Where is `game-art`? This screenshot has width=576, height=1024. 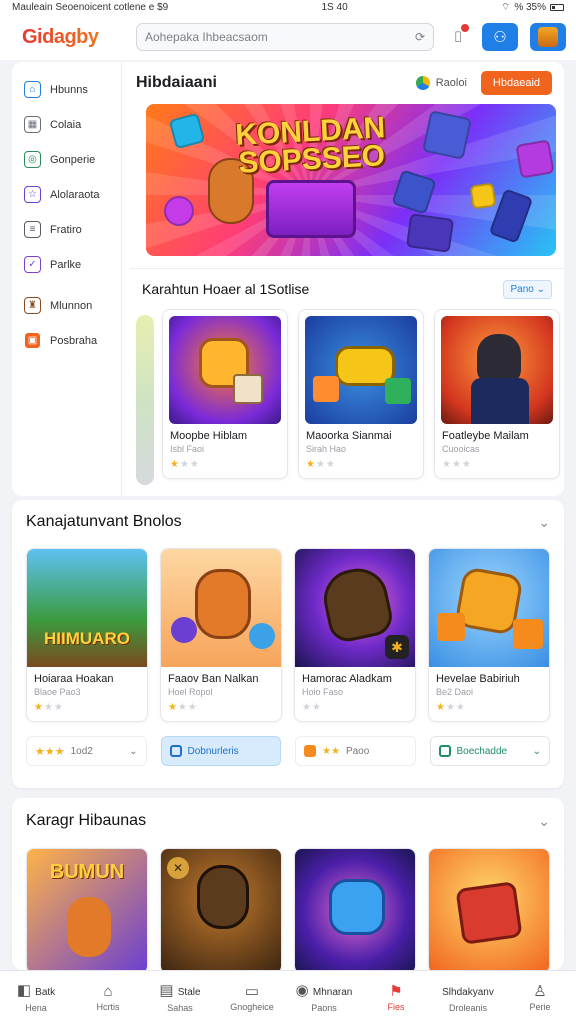
game-art is located at coordinates (355, 909).